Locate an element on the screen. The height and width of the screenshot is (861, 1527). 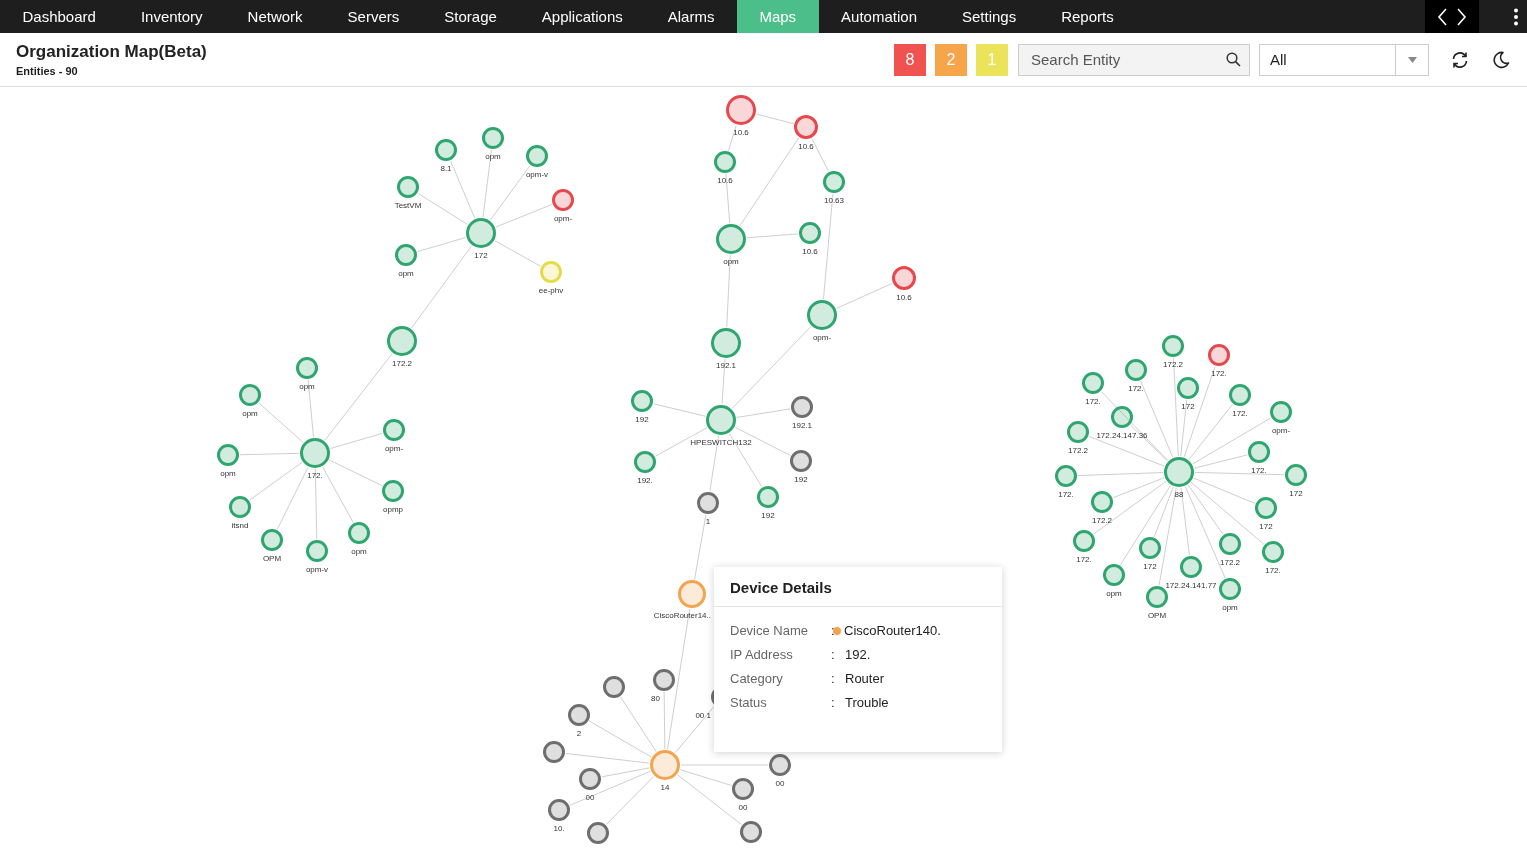
node-label: OPM is located at coordinates (272, 558).